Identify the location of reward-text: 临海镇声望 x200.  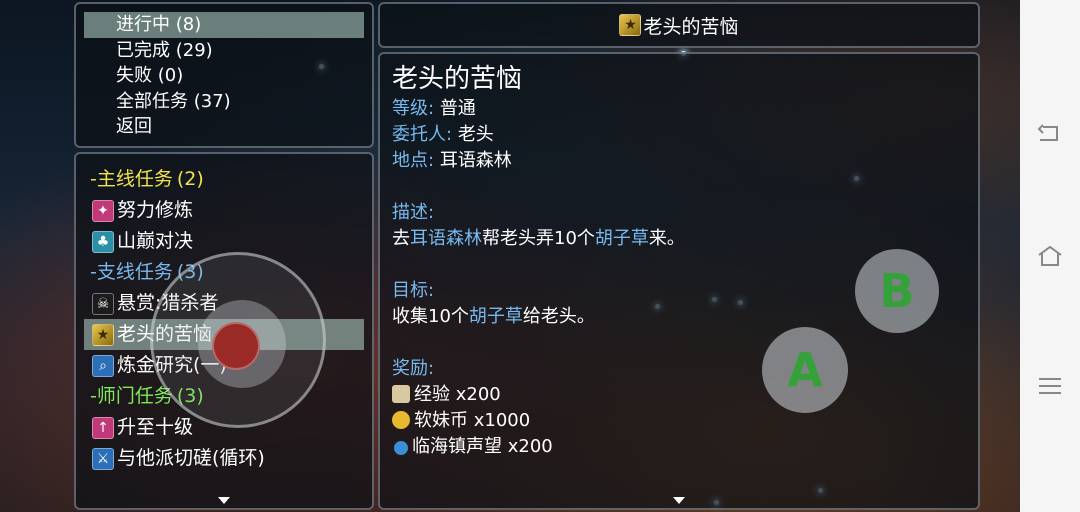
(482, 446).